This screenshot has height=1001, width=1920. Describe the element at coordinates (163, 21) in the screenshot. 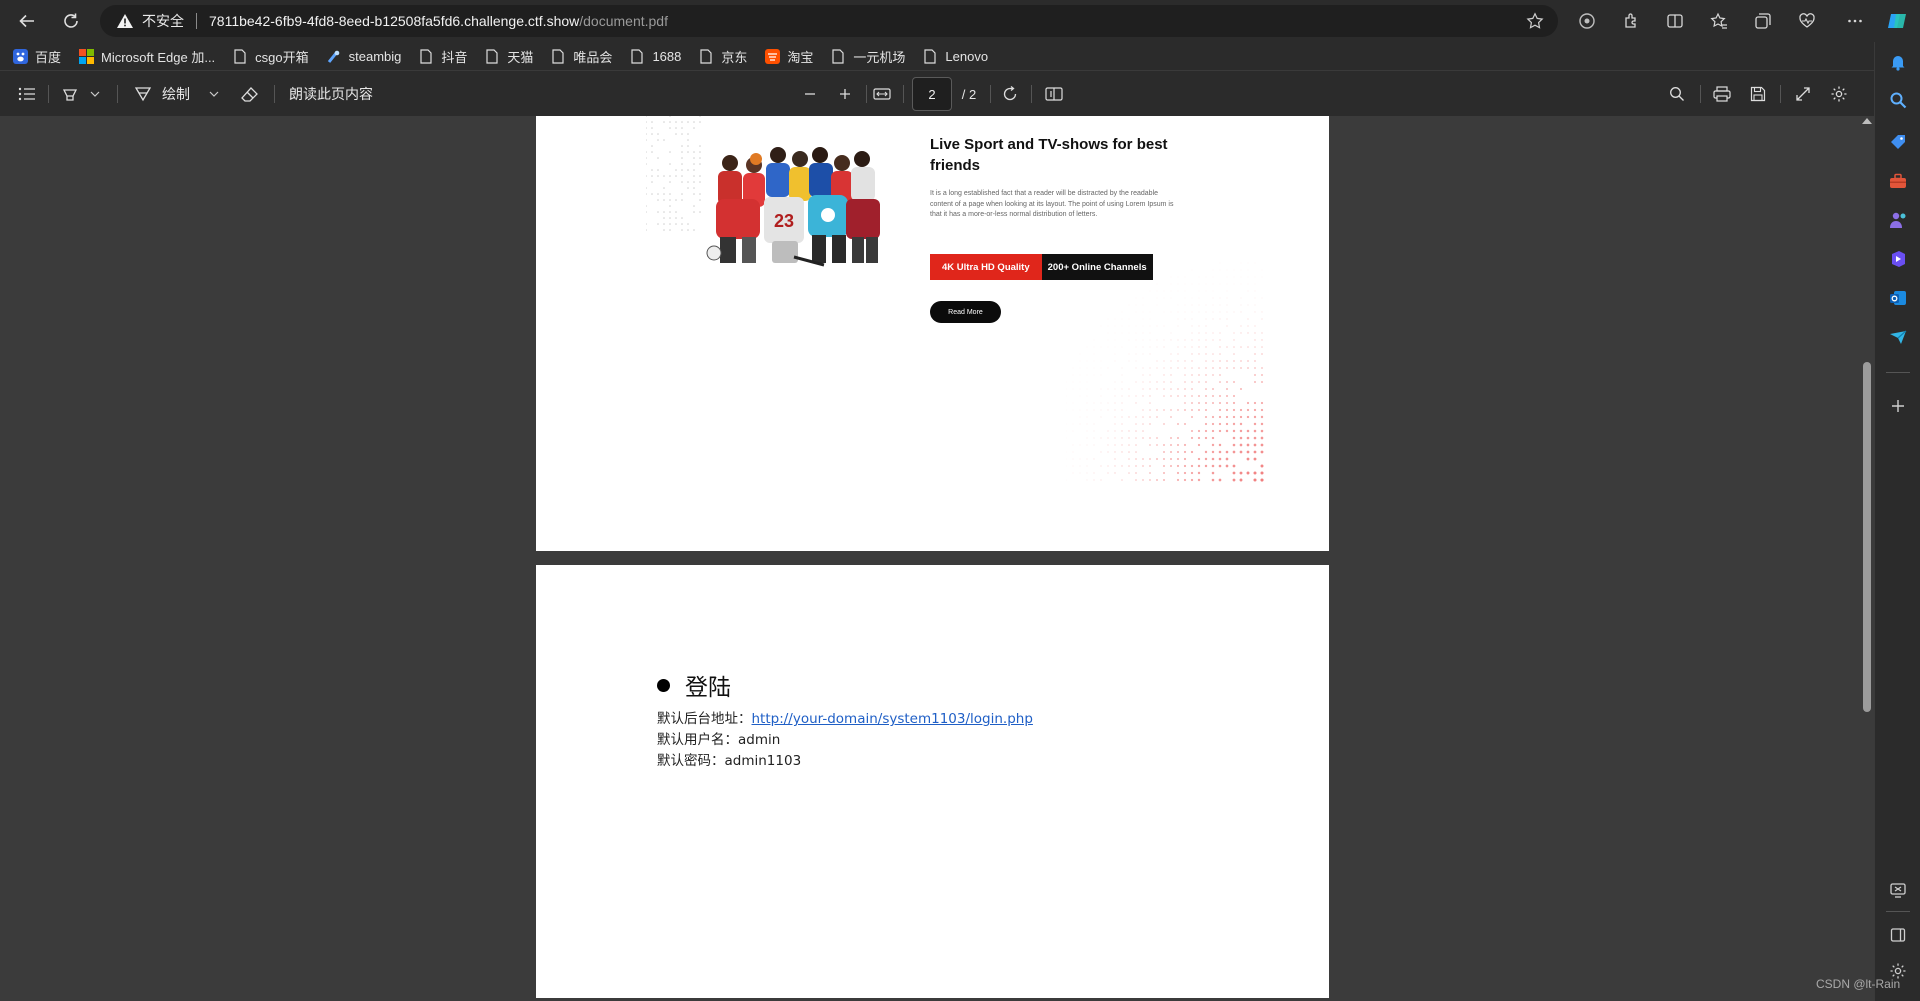

I see `security-label: 不安全` at that location.